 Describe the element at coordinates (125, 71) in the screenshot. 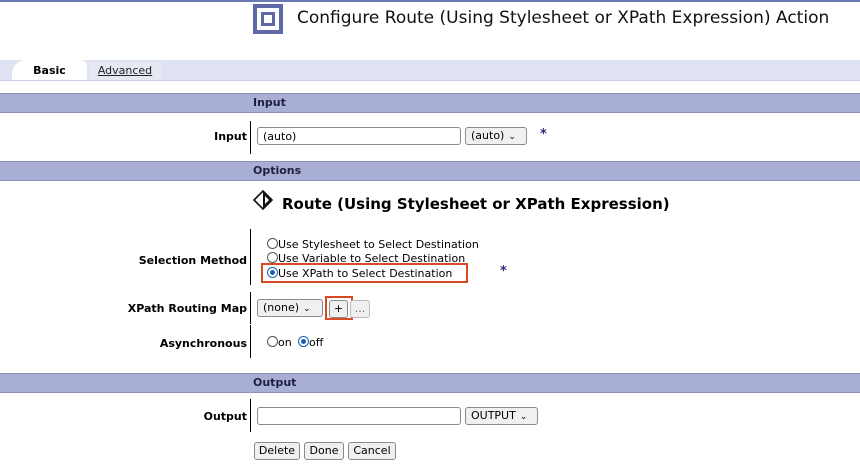

I see `tab-advanced: Advanced` at that location.